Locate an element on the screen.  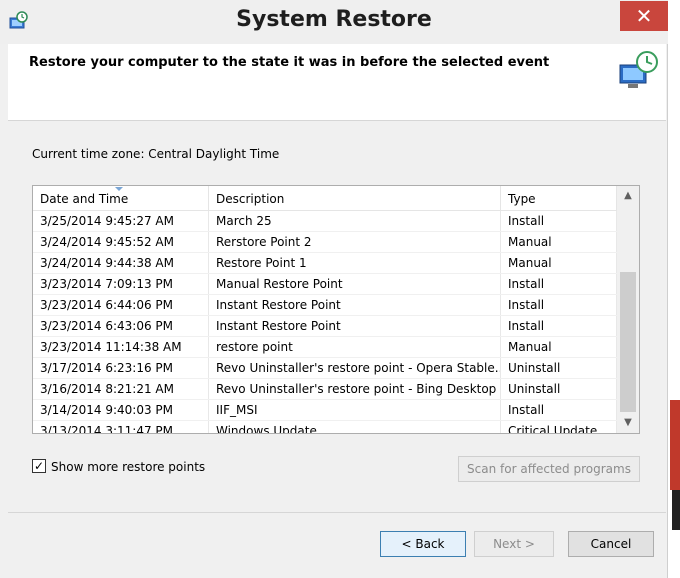
checkmark-icon: ✓ is located at coordinates (39, 466).